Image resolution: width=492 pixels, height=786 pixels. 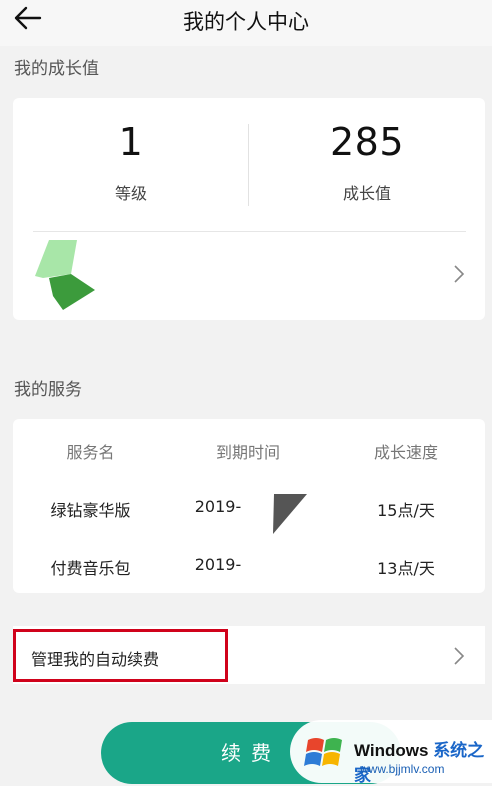 I want to click on growth-label: 成长值, so click(x=366, y=193).